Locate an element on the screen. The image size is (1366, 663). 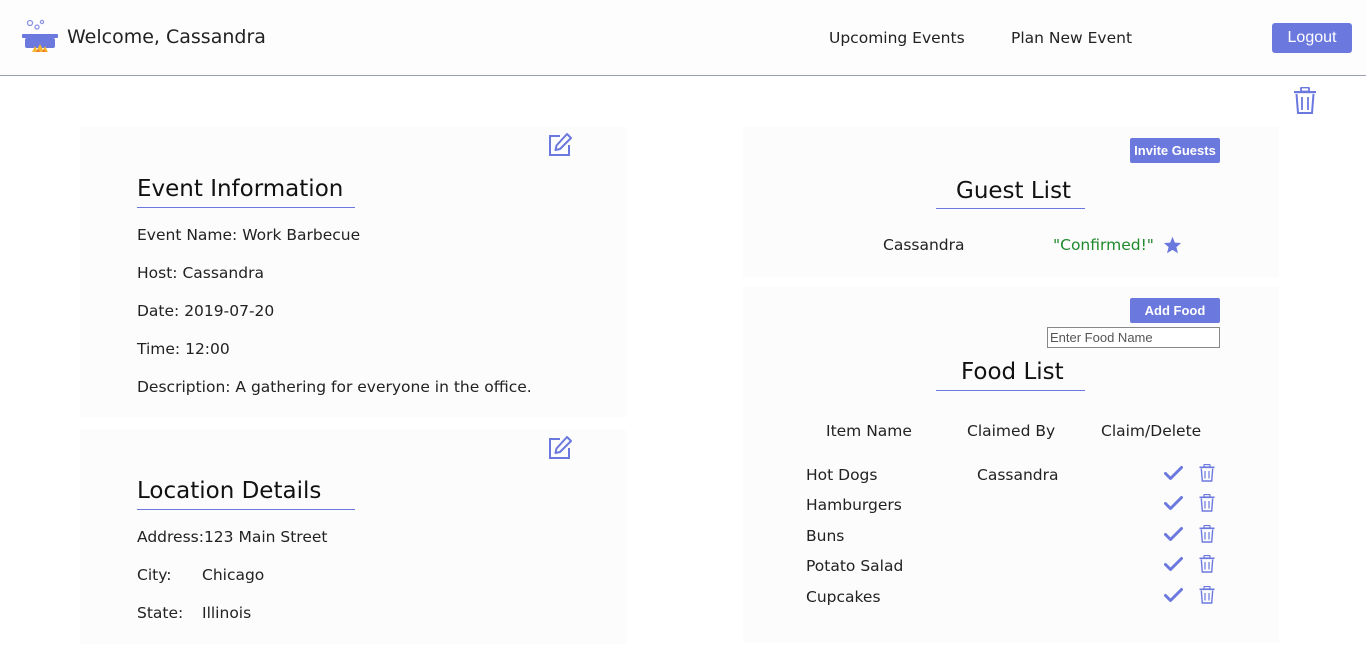
food-item-name: Hot Dogs is located at coordinates (842, 475).